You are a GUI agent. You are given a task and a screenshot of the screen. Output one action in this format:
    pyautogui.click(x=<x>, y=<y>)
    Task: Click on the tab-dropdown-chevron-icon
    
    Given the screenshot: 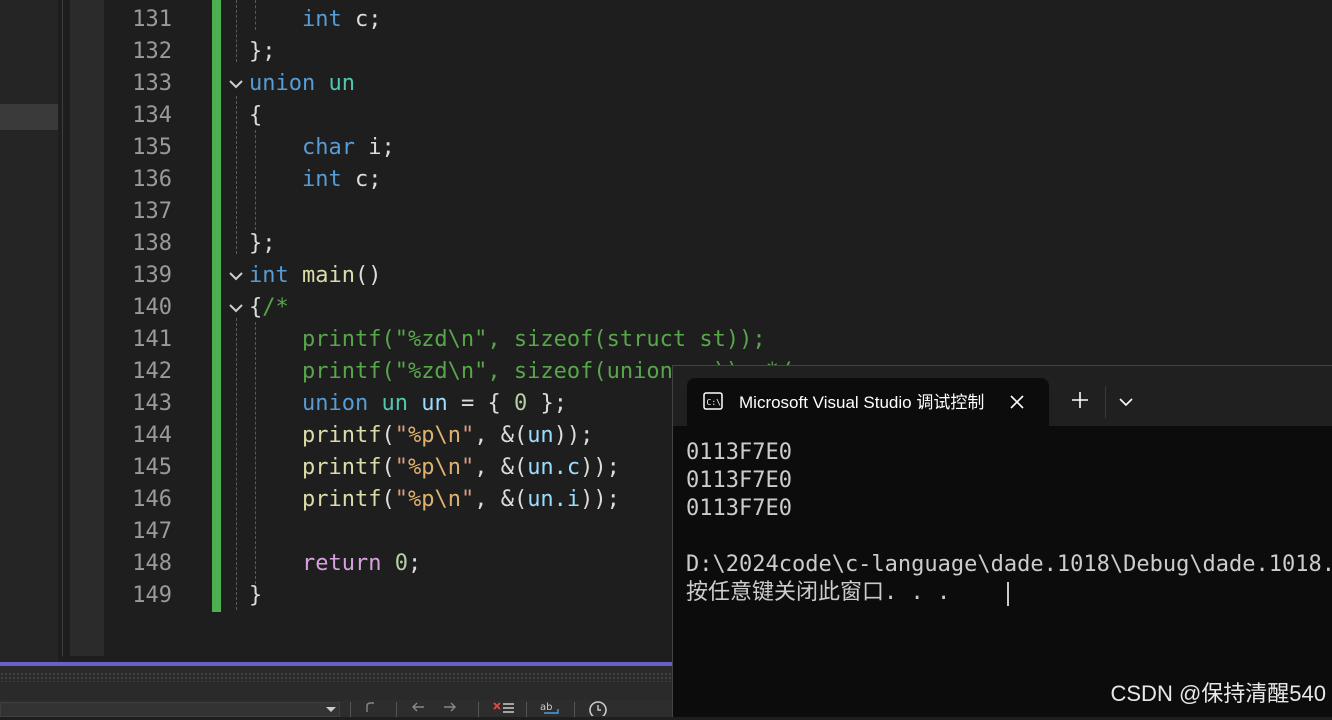 What is the action you would take?
    pyautogui.click(x=1126, y=401)
    